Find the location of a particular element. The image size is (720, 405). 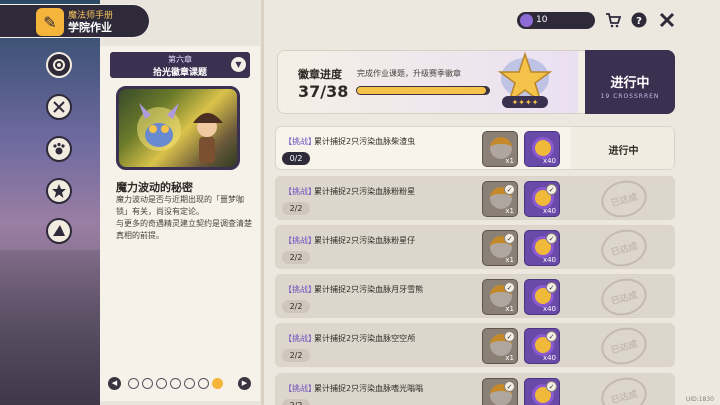

chapter-selector: 第六章 拾光徽章课题 ▼ is located at coordinates (180, 65).